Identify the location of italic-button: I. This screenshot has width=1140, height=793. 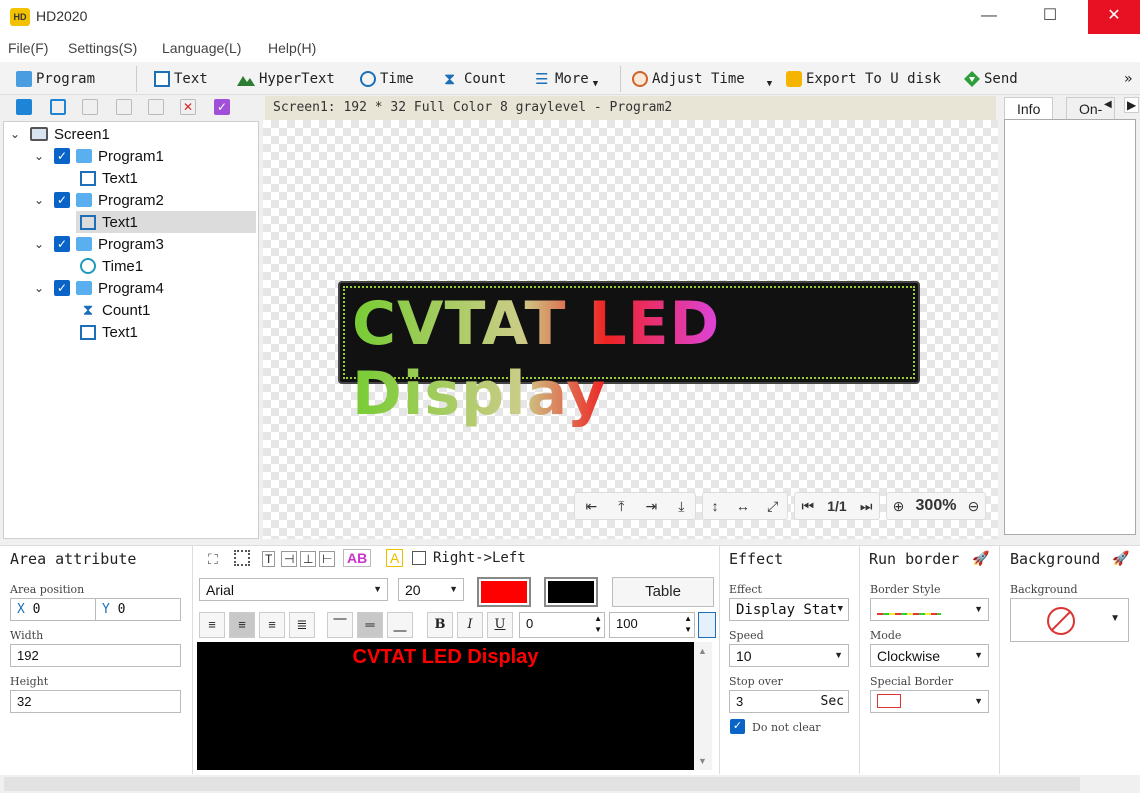
(470, 625).